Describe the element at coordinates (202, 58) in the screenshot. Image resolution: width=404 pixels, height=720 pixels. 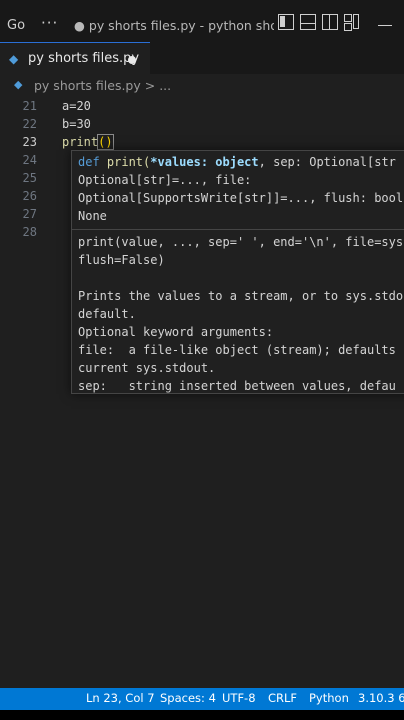
I see `tab-bar: ◆ py shorts files.py` at that location.